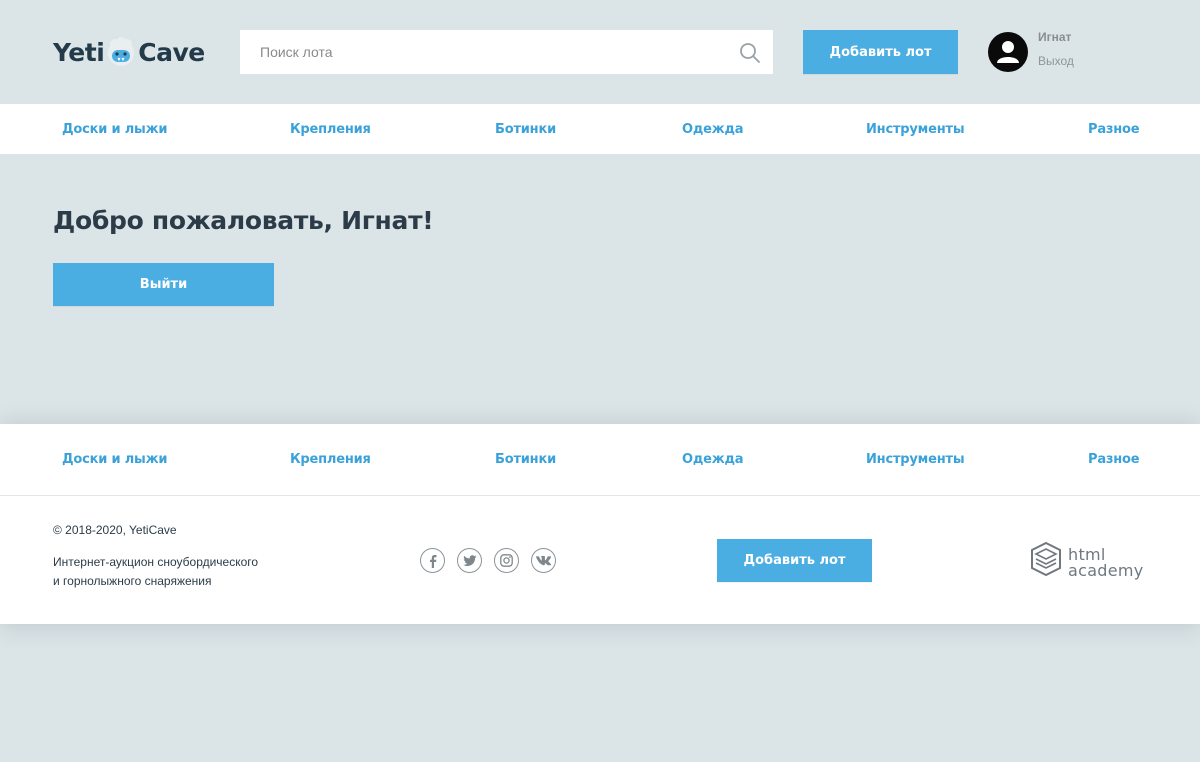 Image resolution: width=1200 pixels, height=762 pixels. I want to click on footer-nav-link-tools: Инструменты, so click(915, 459).